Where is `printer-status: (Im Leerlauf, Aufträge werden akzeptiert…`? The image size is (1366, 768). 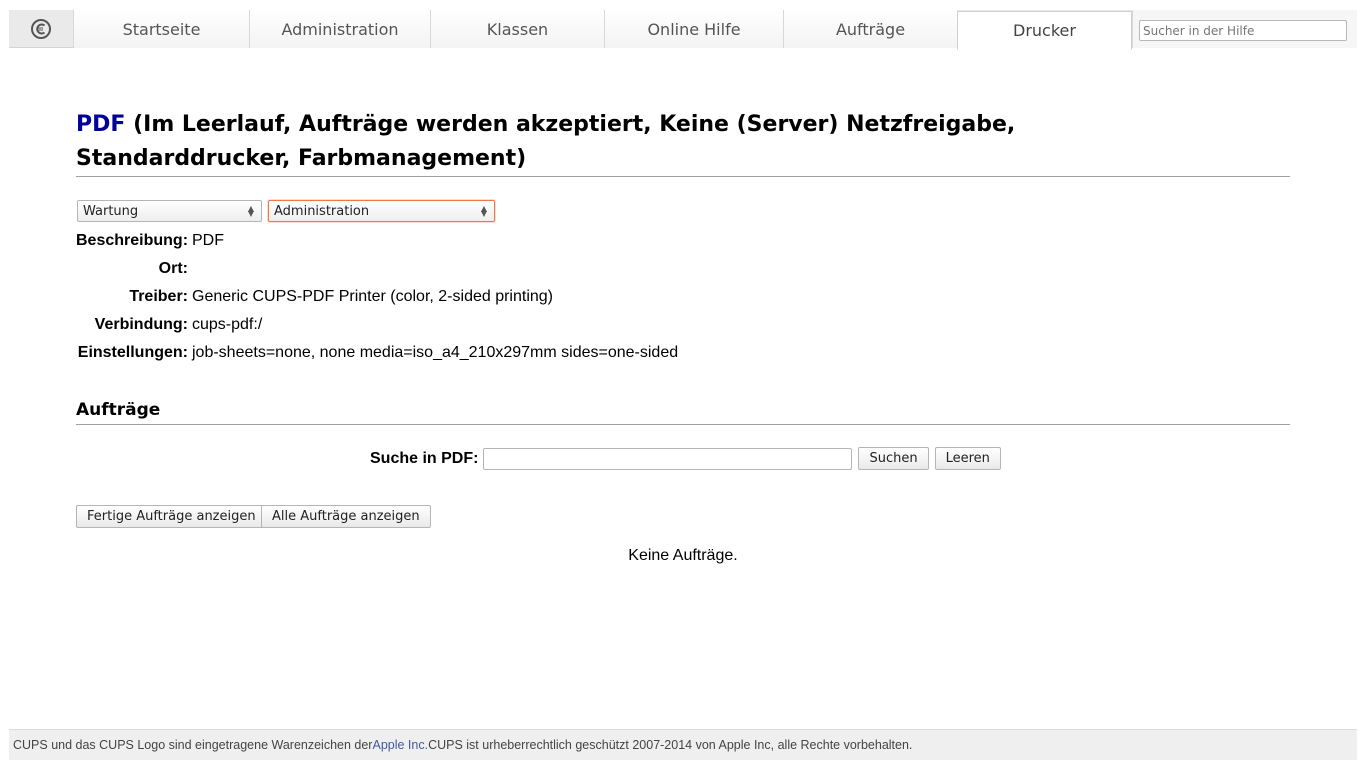
printer-status: (Im Leerlauf, Aufträge werden akzeptiert… is located at coordinates (546, 141).